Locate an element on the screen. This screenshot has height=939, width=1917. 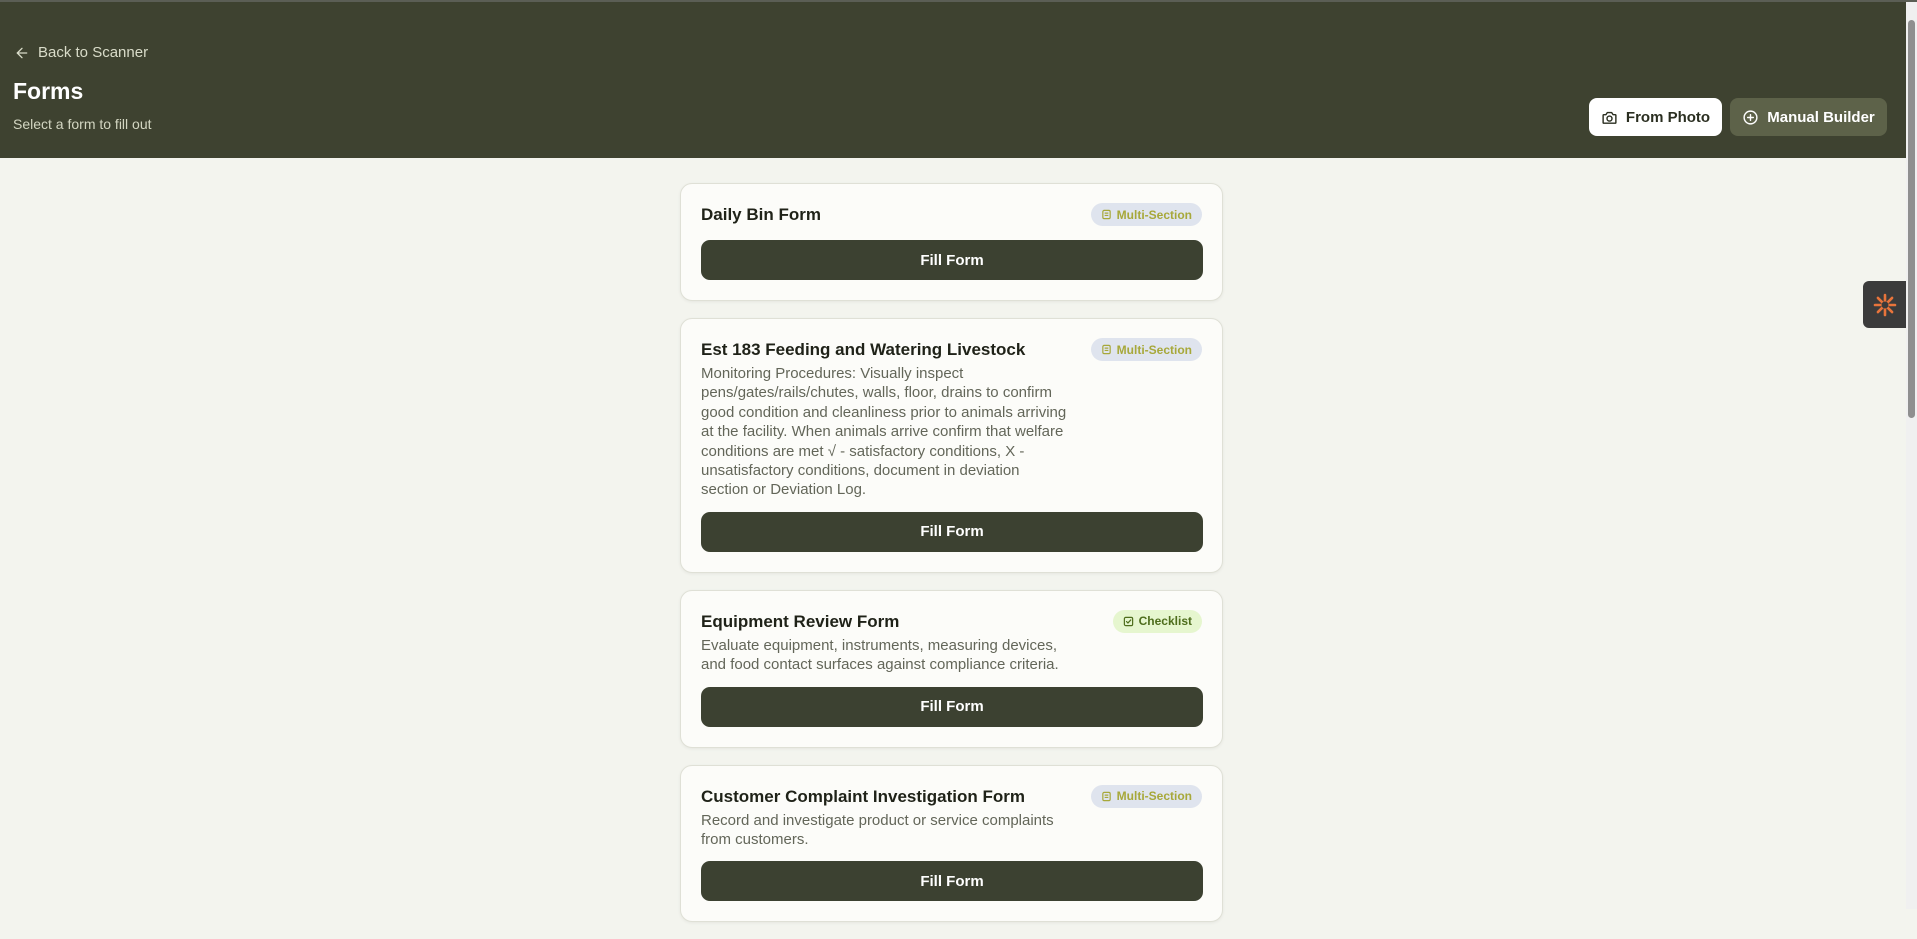
back-label: Back to Scanner is located at coordinates (93, 52).